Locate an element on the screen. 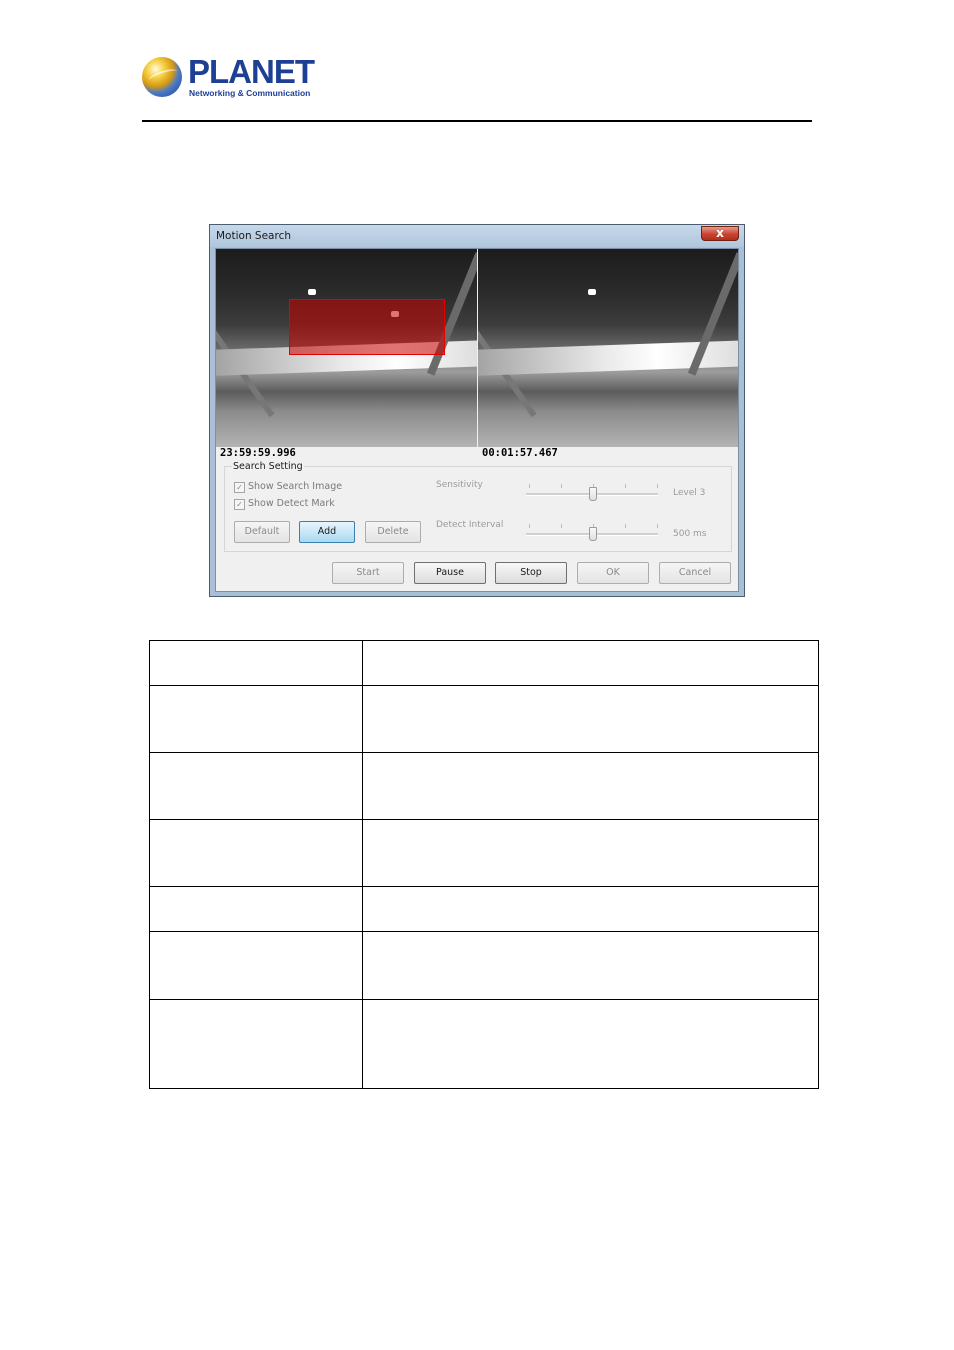 The height and width of the screenshot is (1350, 954). brand-name: PLANET is located at coordinates (251, 71).